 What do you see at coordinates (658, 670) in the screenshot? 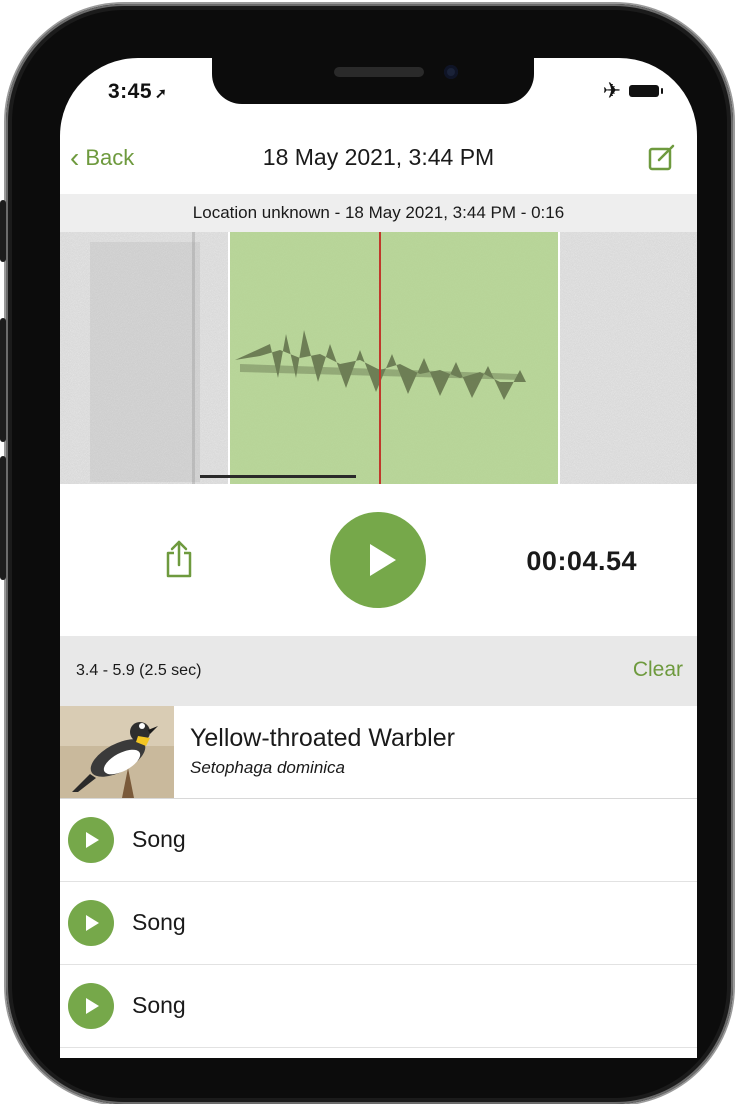
I see `clear-button: Clear` at bounding box center [658, 670].